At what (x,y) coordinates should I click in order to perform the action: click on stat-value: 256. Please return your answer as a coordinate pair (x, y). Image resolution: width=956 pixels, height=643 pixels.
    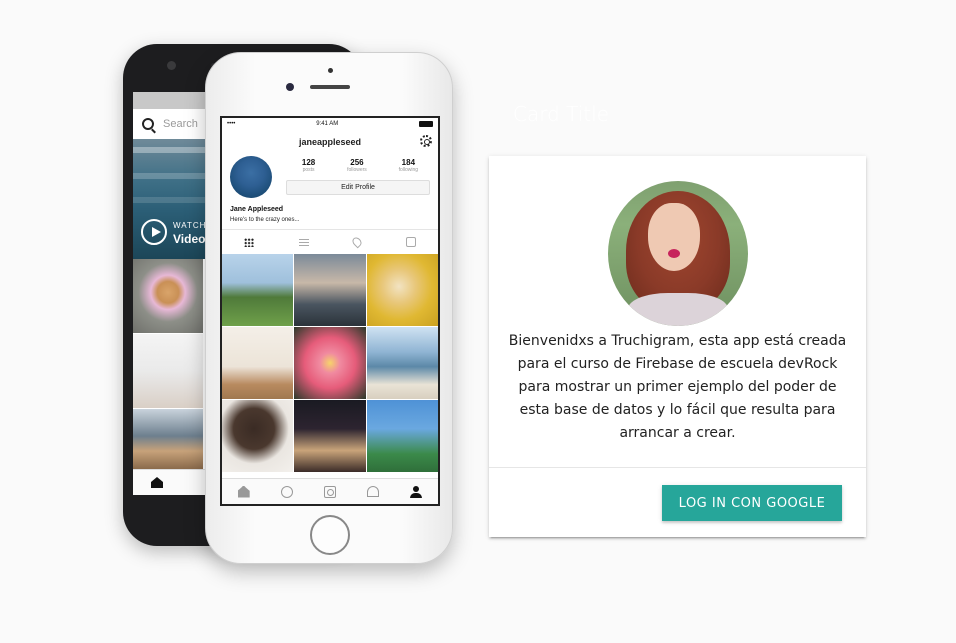
    Looking at the image, I should click on (357, 162).